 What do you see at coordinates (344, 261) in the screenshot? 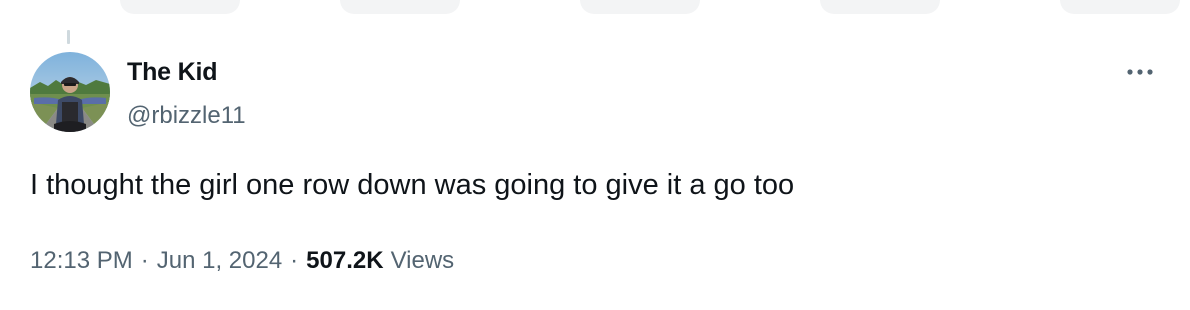
I see `views-count: 507.2K` at bounding box center [344, 261].